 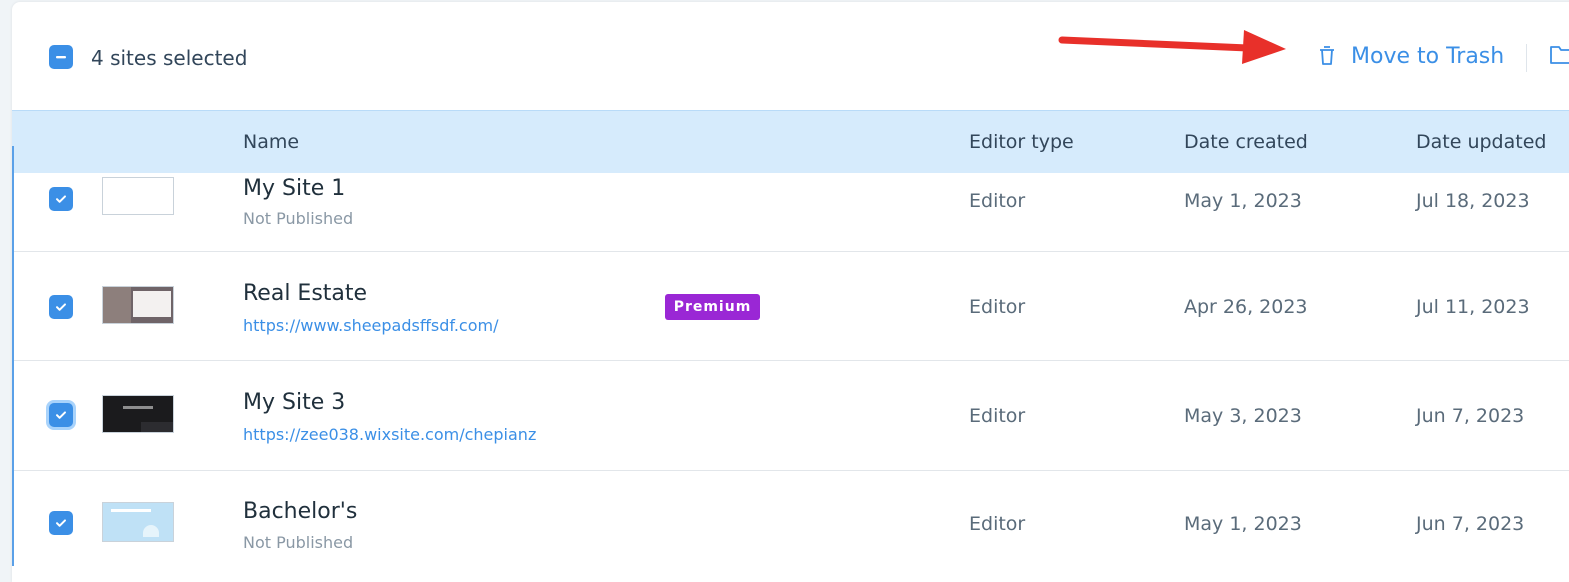 What do you see at coordinates (1559, 54) in the screenshot?
I see `folder-icon` at bounding box center [1559, 54].